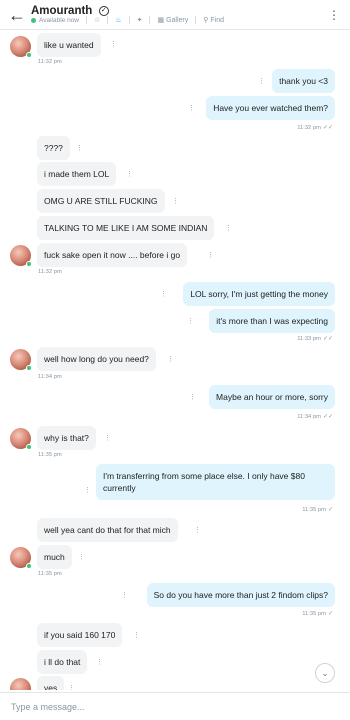 The width and height of the screenshot is (350, 720). Describe the element at coordinates (66, 438) in the screenshot. I see `message-incoming: why is that?` at that location.